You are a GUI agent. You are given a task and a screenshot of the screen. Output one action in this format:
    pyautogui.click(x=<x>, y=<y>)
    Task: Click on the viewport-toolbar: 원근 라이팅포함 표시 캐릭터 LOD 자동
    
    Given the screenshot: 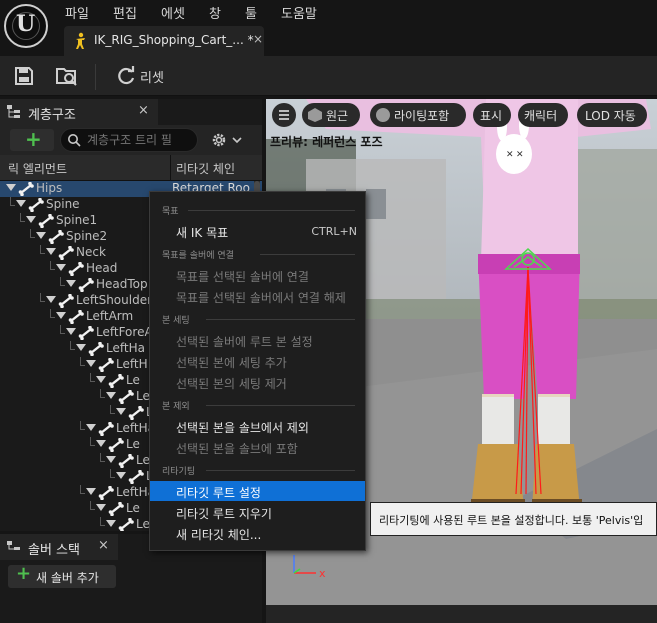 What is the action you would take?
    pyautogui.click(x=461, y=114)
    